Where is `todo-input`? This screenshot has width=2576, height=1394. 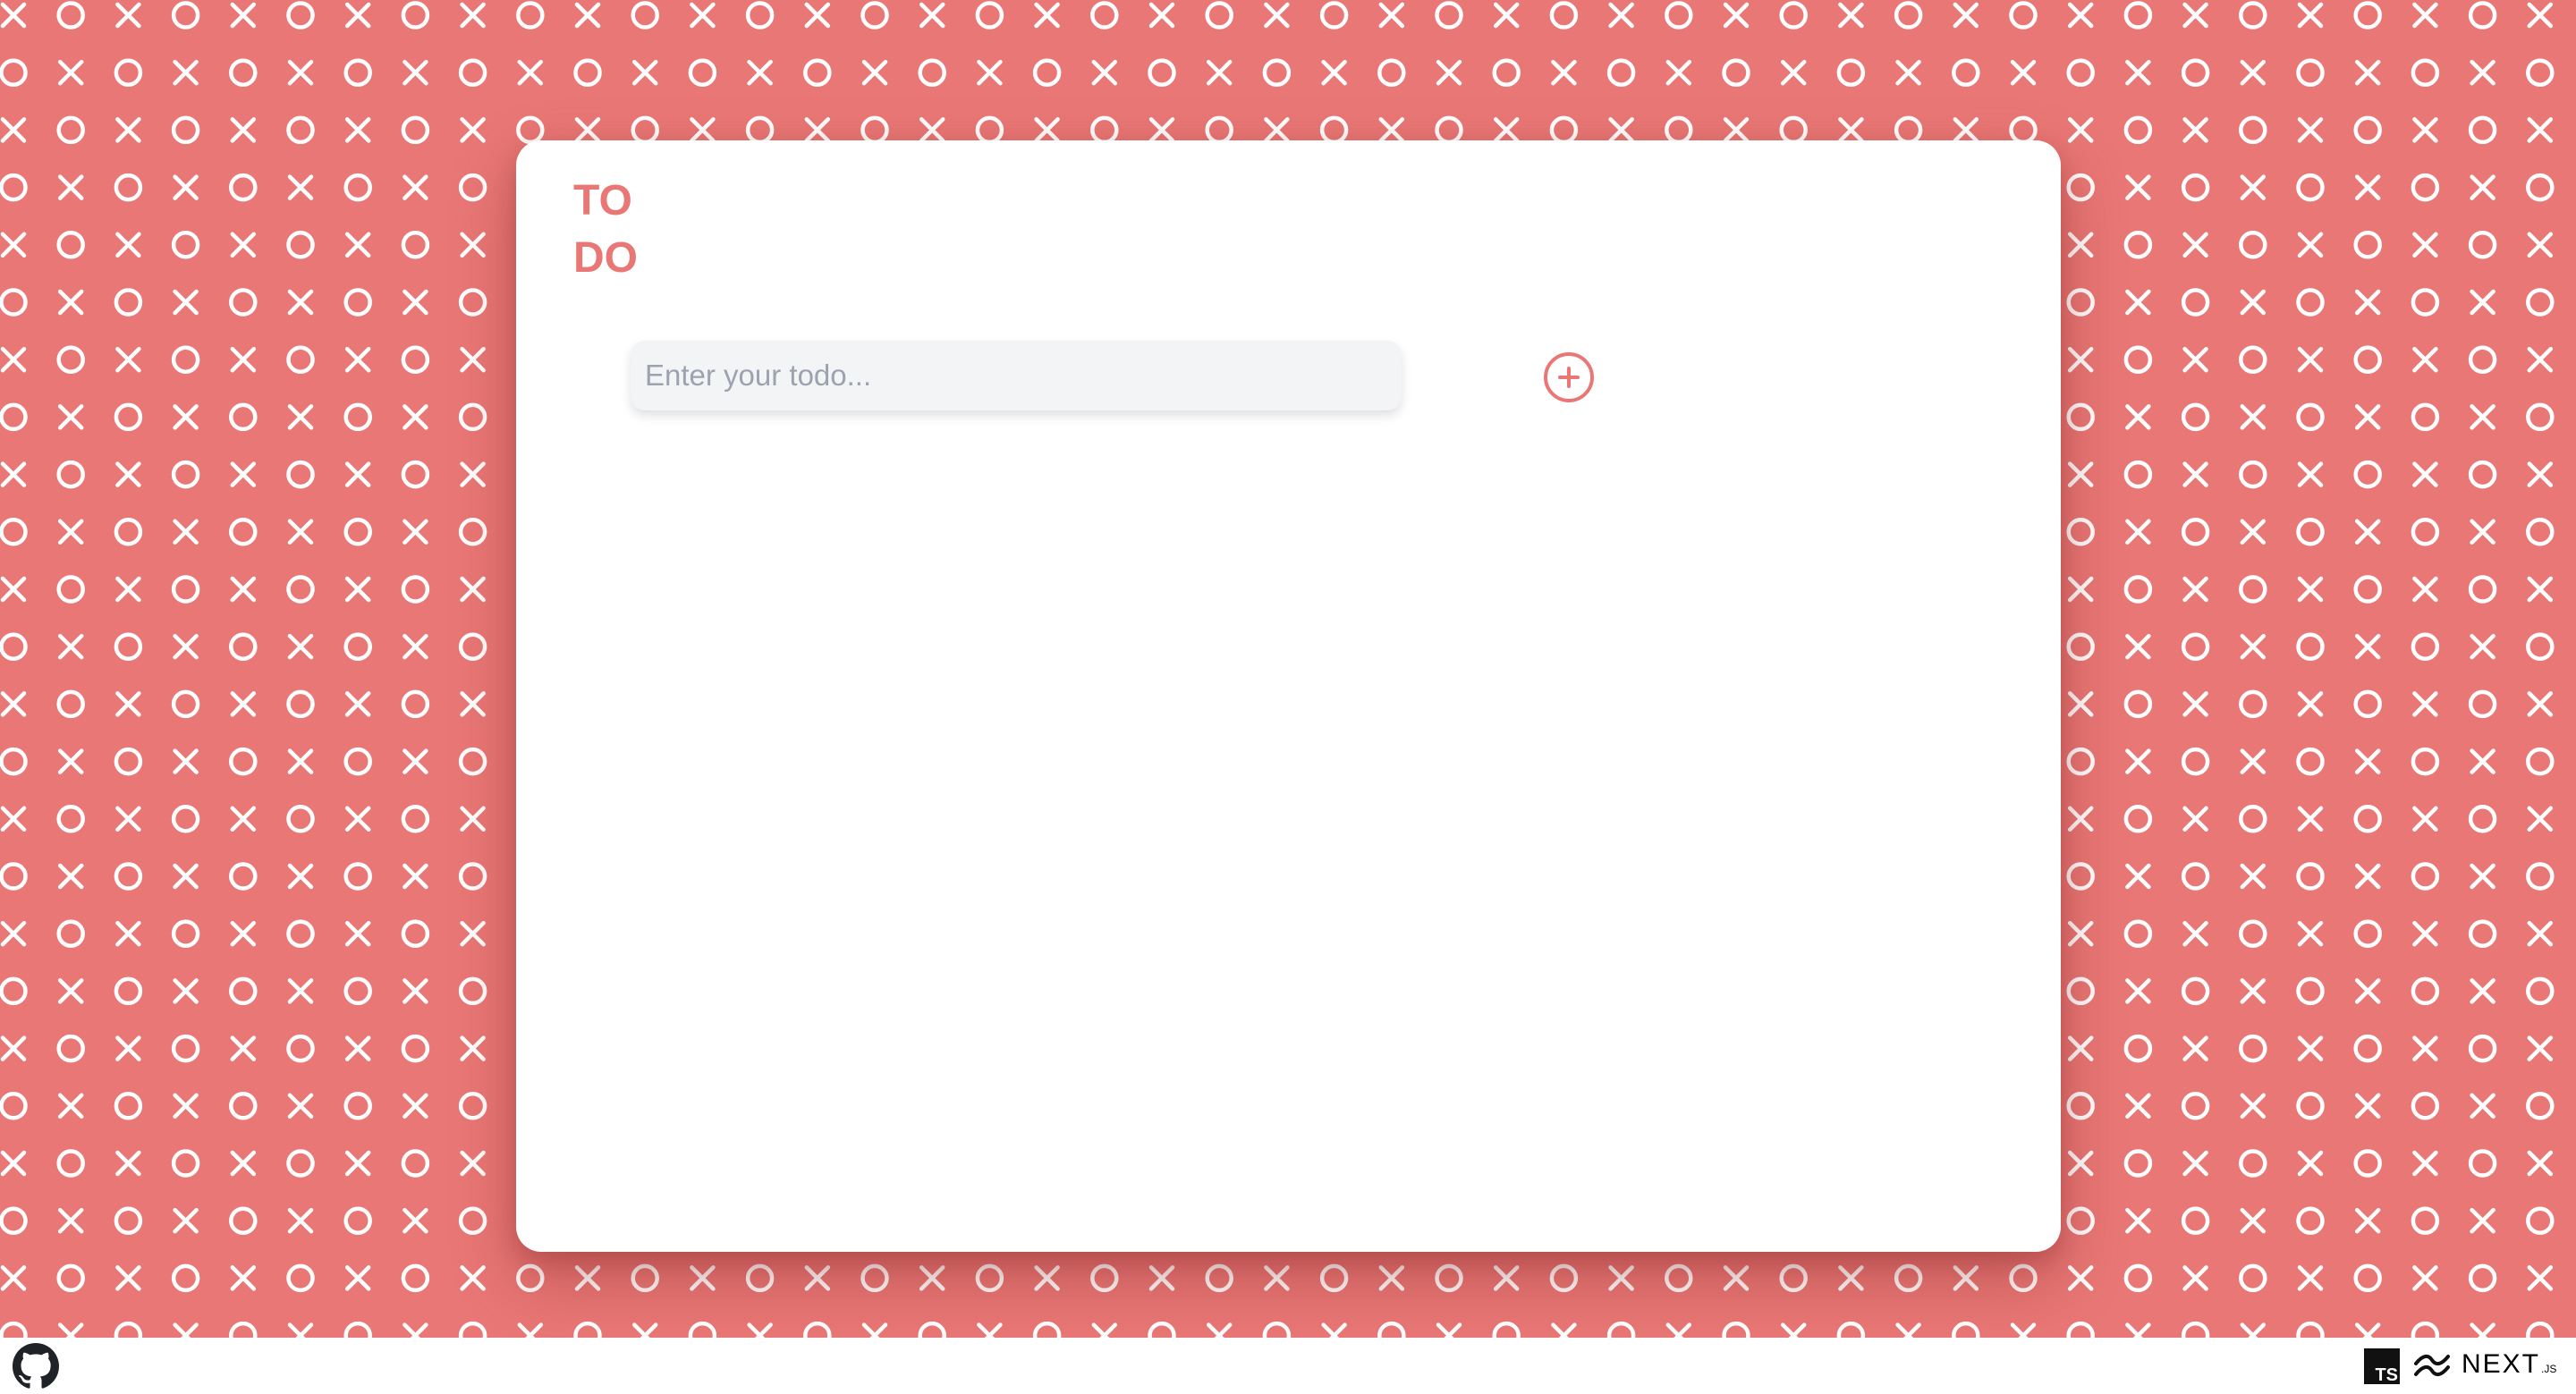
todo-input is located at coordinates (1016, 375).